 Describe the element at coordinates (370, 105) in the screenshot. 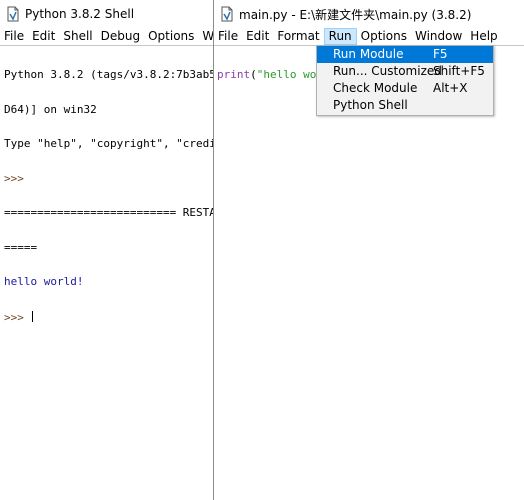

I see `python-shell-label: Python Shell` at that location.